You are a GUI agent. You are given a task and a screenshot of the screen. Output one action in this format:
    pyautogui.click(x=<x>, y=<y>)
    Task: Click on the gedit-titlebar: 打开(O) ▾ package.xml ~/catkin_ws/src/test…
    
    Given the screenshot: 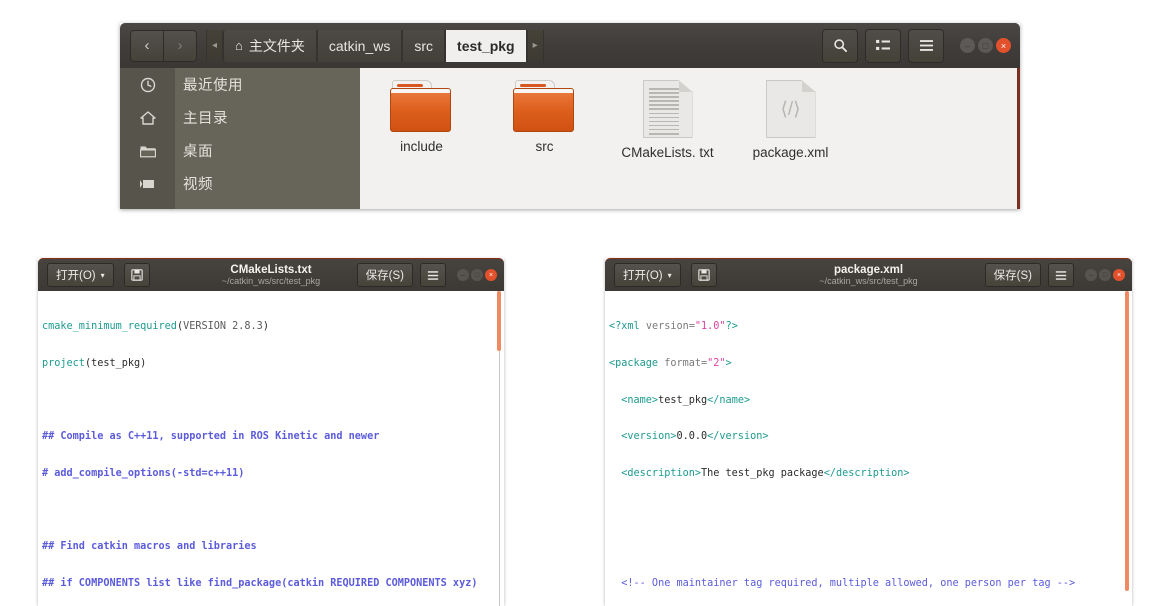 What is the action you would take?
    pyautogui.click(x=868, y=274)
    